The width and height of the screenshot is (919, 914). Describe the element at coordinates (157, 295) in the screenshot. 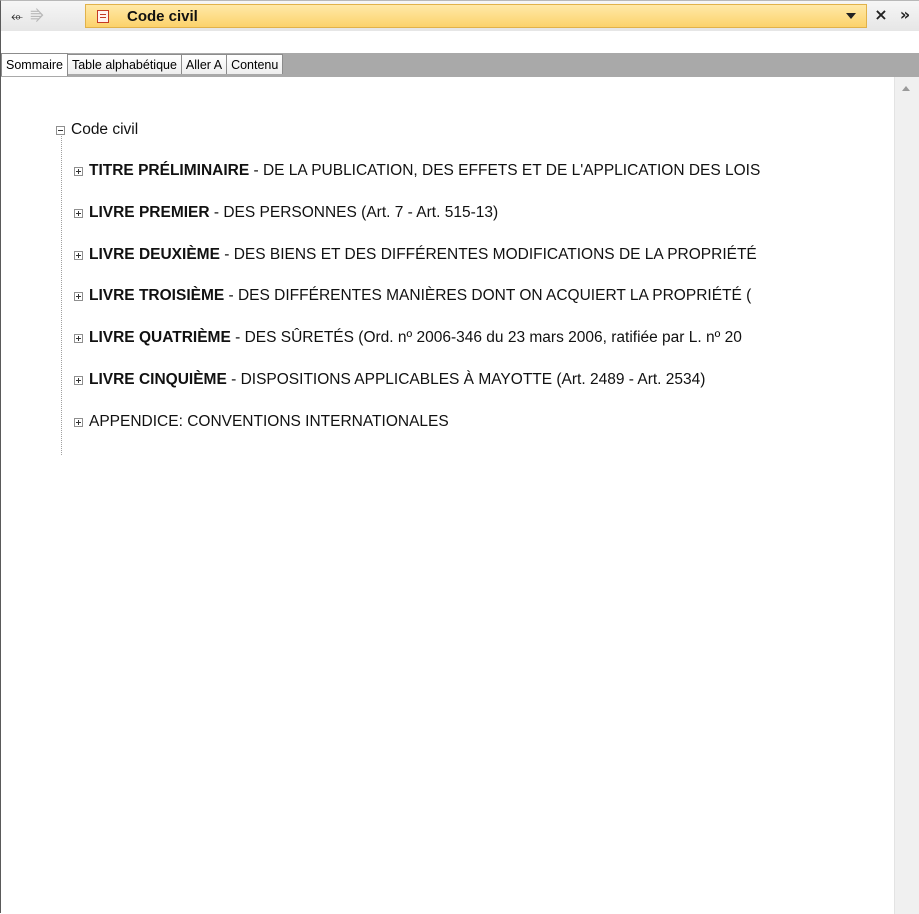

I see `tree-item-heading: LIVRE TROISIÈME` at that location.